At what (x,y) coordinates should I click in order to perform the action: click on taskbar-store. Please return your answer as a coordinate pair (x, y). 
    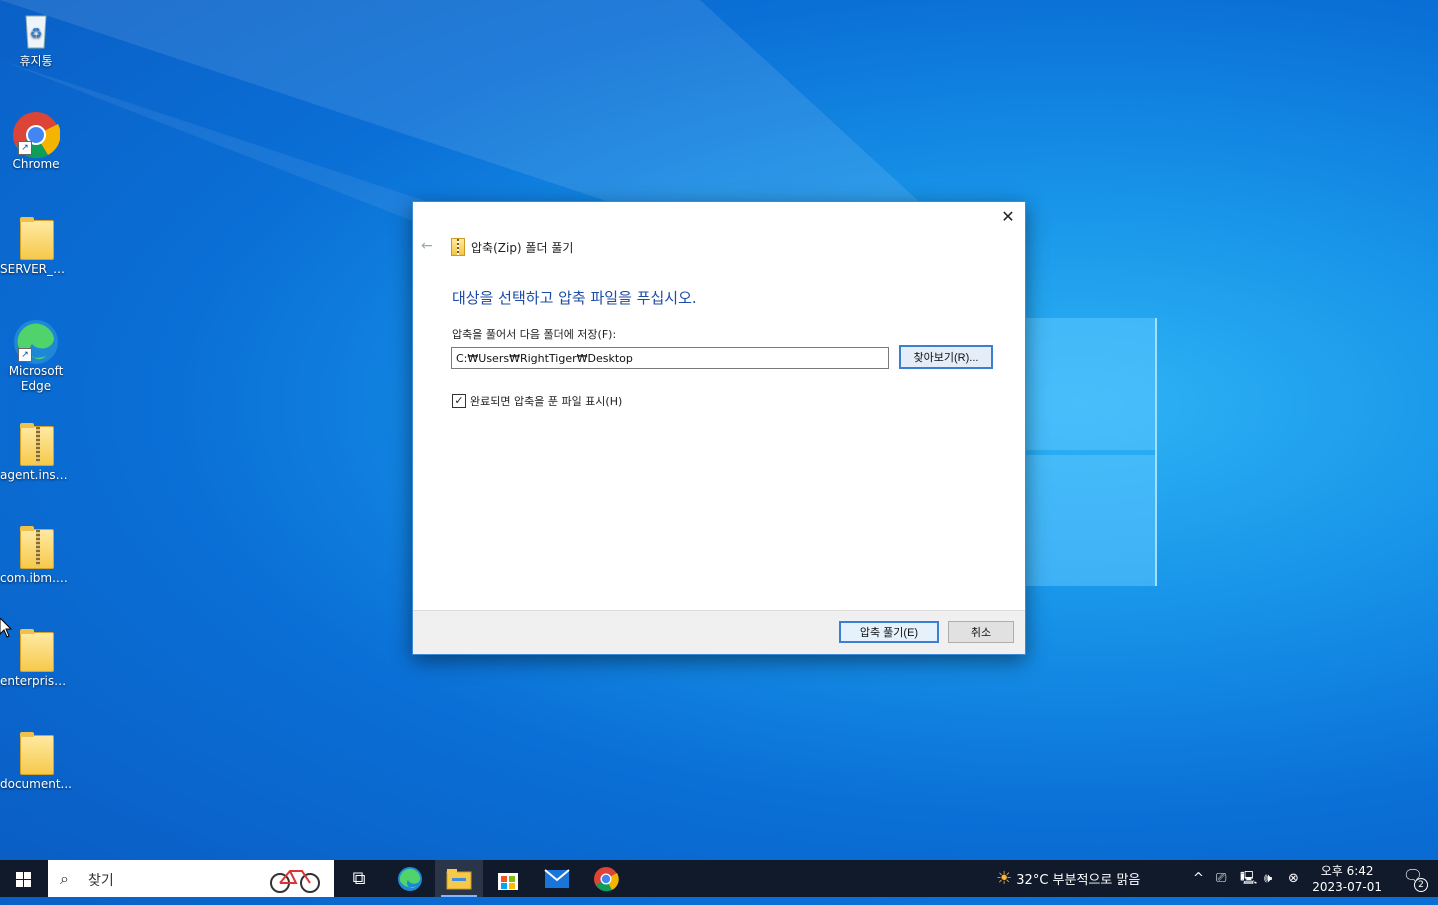
    Looking at the image, I should click on (508, 878).